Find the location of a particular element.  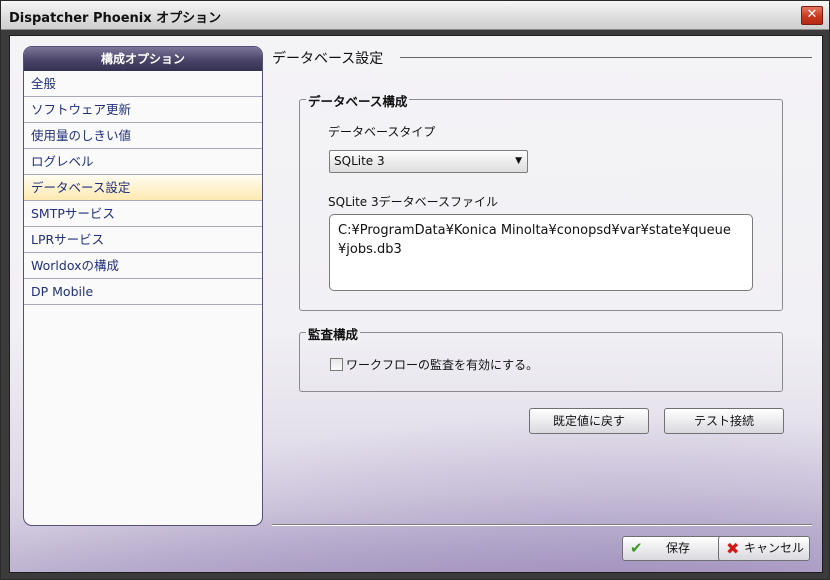

restore-defaults-button: 既定値に戻す is located at coordinates (589, 421).